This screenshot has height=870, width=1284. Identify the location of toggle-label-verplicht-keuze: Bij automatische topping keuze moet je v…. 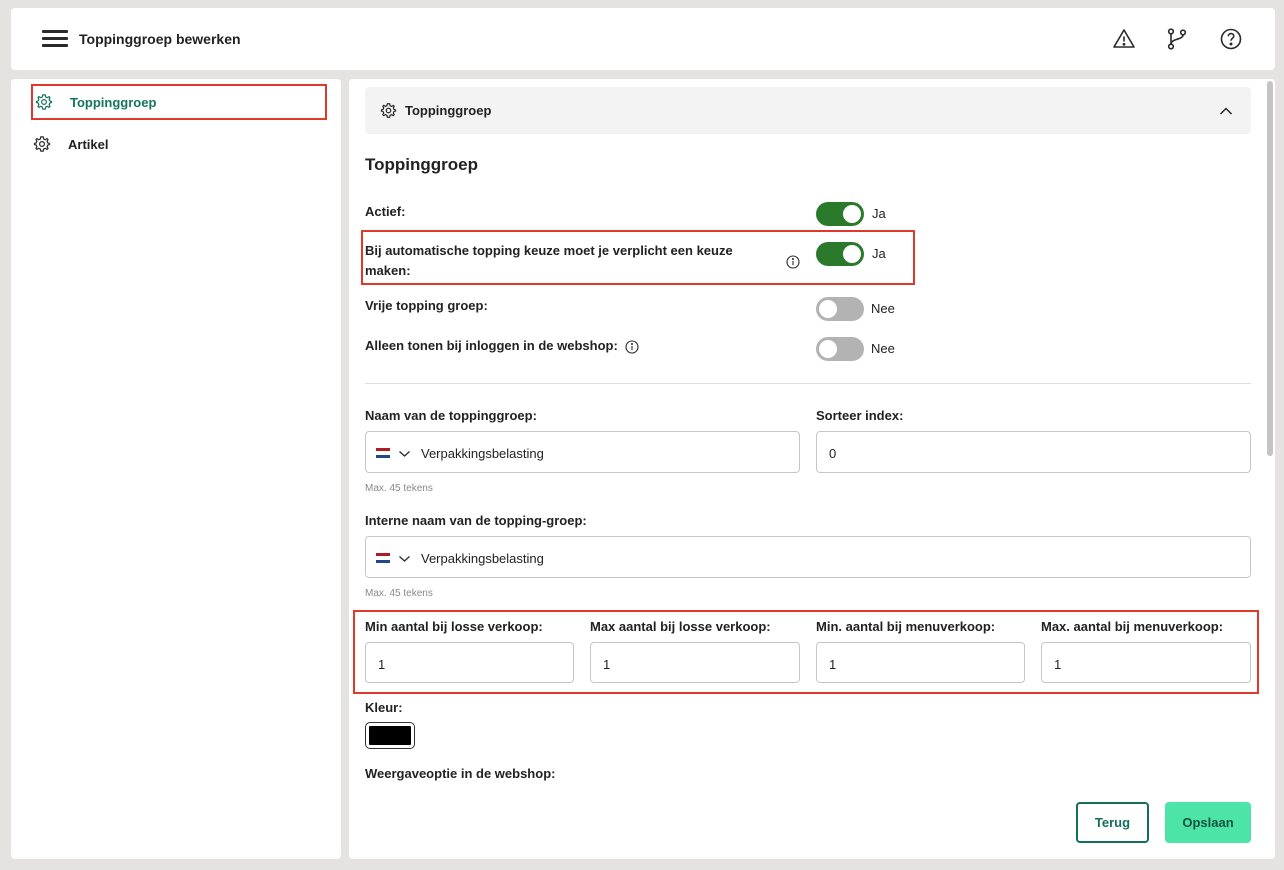
(549, 260).